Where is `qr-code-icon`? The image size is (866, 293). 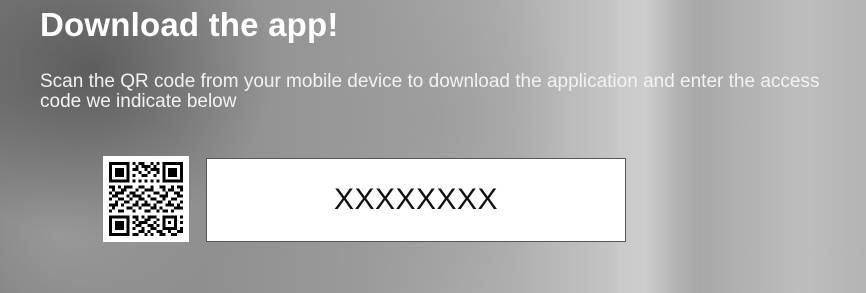 qr-code-icon is located at coordinates (146, 199).